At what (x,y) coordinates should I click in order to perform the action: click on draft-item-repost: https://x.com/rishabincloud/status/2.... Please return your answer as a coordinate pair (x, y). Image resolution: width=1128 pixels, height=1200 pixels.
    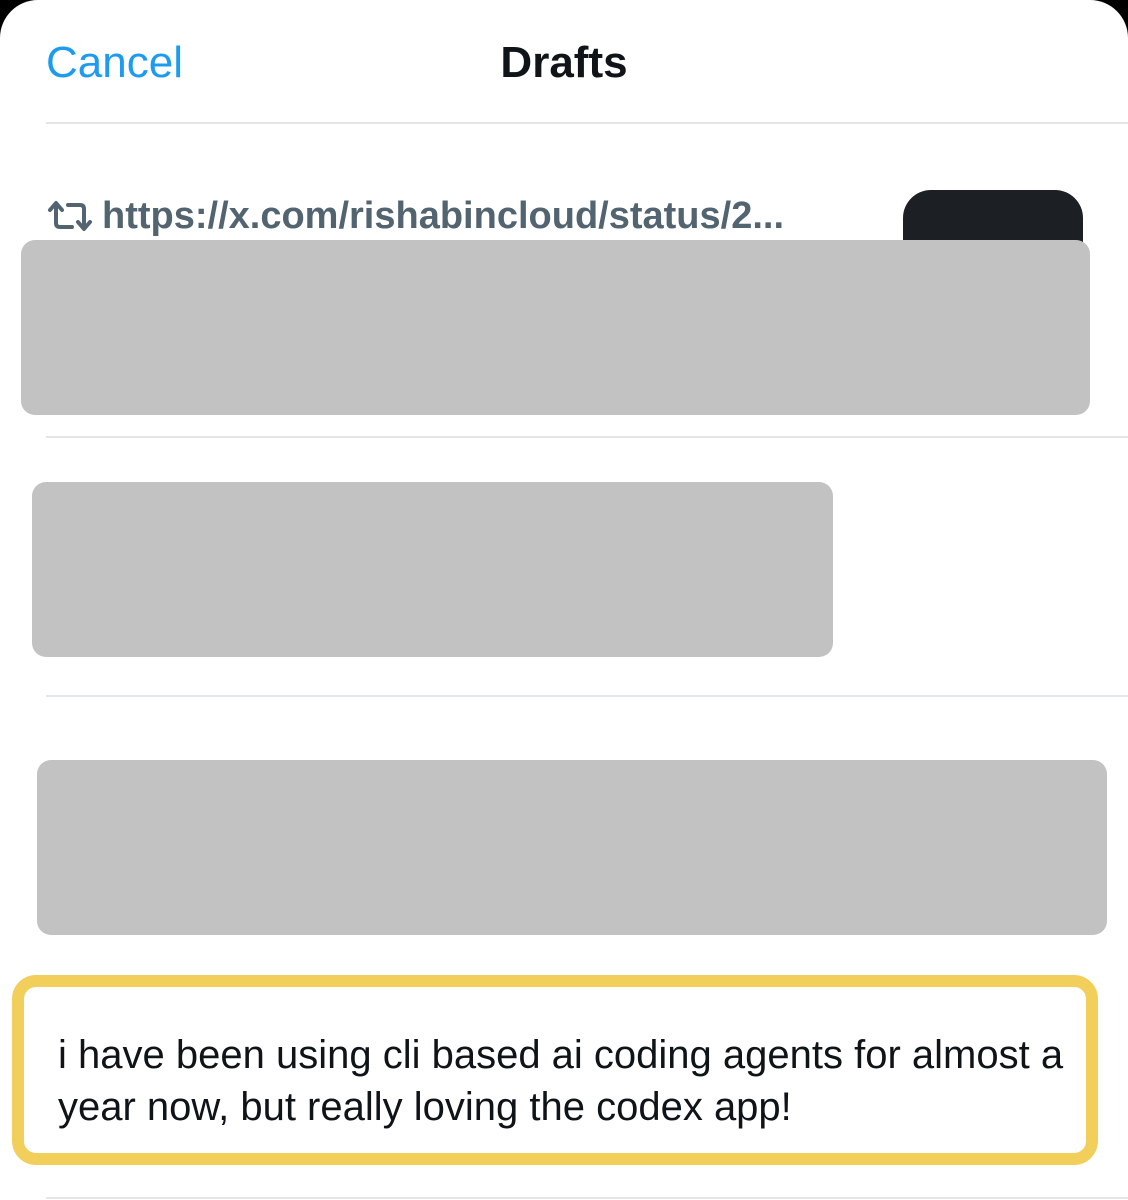
    Looking at the image, I should click on (415, 216).